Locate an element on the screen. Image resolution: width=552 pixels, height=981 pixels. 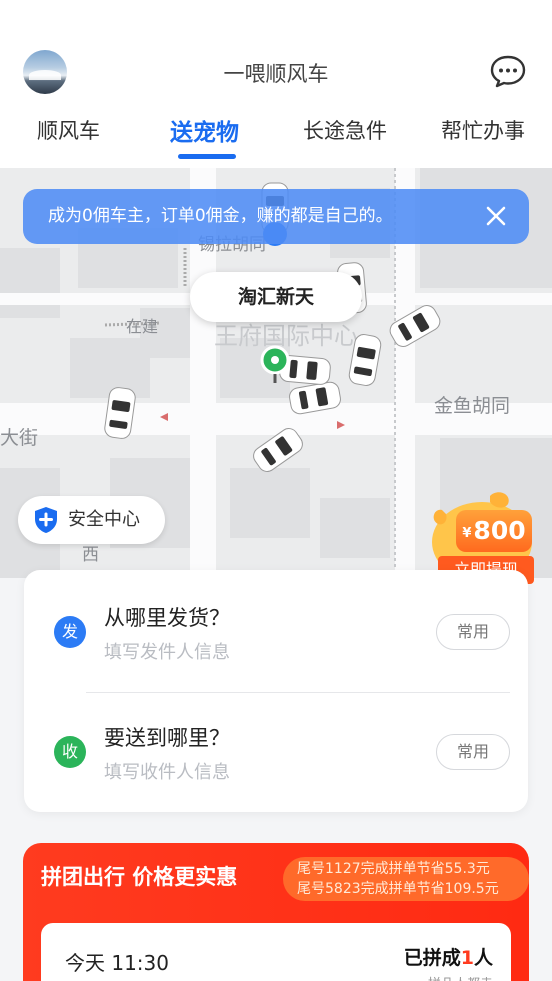
map-label-under-construction: 在建 is located at coordinates (142, 326).